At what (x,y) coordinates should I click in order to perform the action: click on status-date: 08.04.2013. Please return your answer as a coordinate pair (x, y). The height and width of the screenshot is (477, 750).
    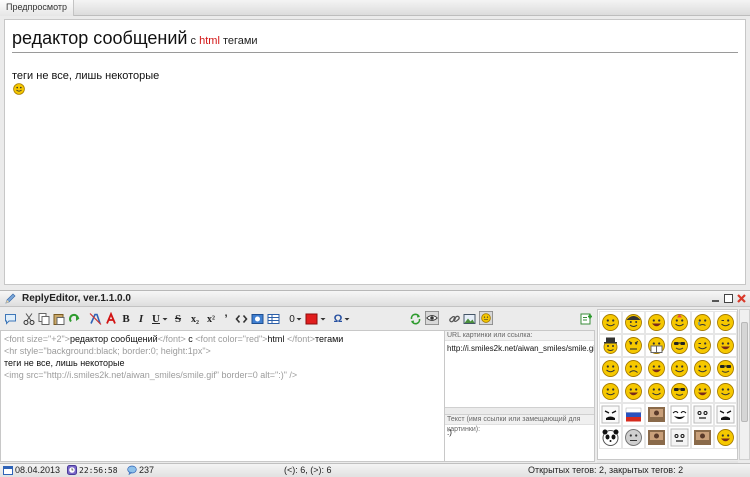
    Looking at the image, I should click on (31, 470).